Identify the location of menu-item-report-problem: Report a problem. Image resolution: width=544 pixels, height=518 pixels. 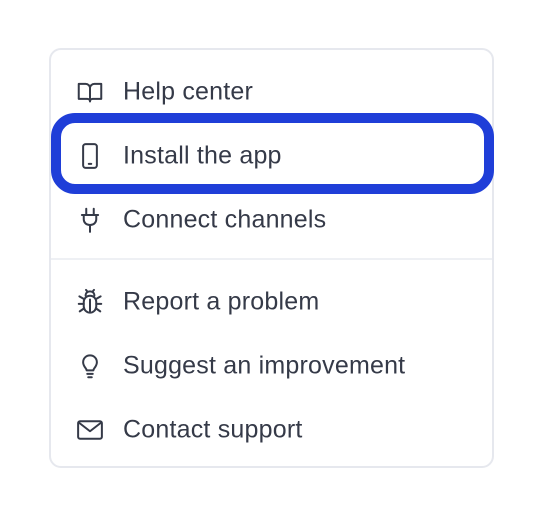
(271, 302).